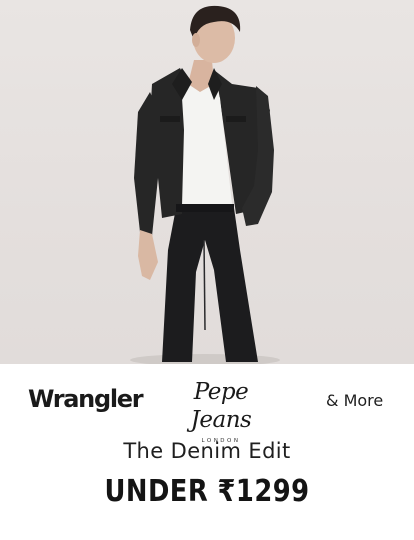 The height and width of the screenshot is (540, 414). What do you see at coordinates (221, 406) in the screenshot?
I see `pepe-jeans-wordmark: Pepe Jeans` at bounding box center [221, 406].